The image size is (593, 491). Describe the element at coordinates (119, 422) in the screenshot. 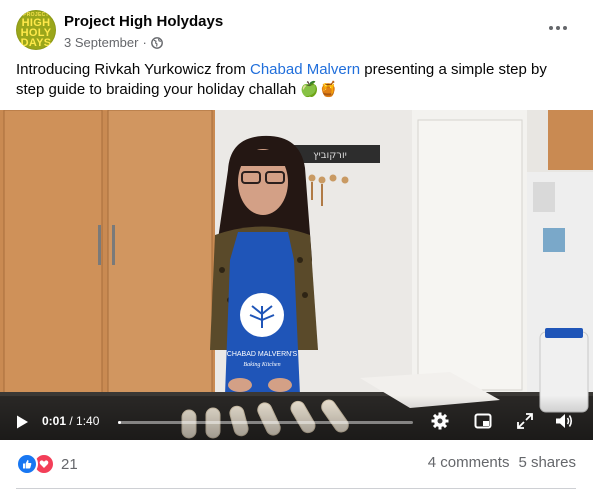

I see `progress-fill` at that location.